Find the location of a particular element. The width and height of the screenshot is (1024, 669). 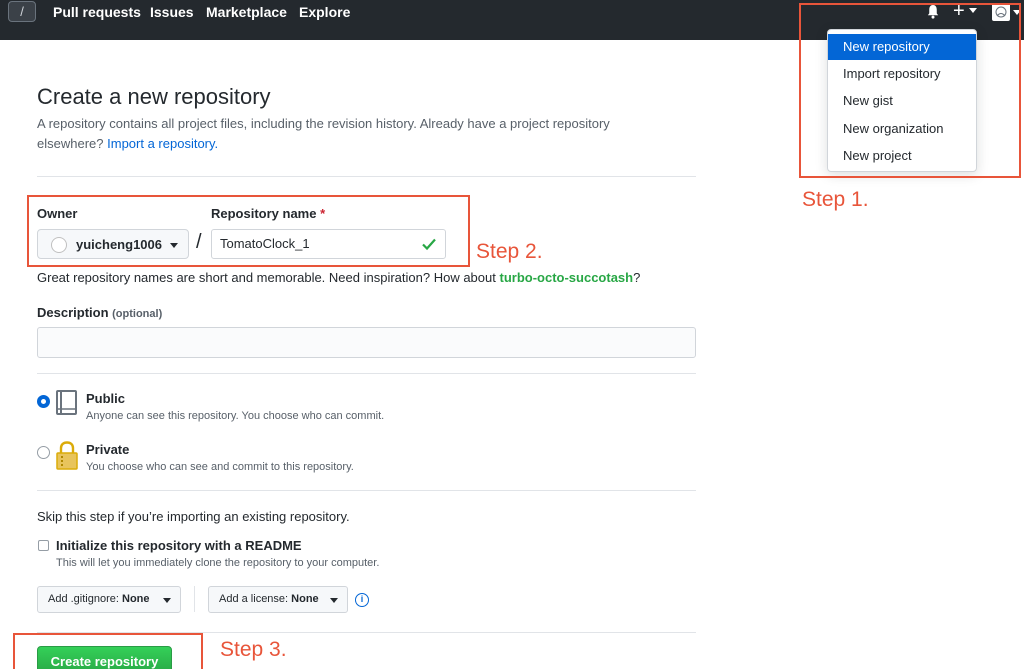

description-label: Description (optional) is located at coordinates (99, 312).